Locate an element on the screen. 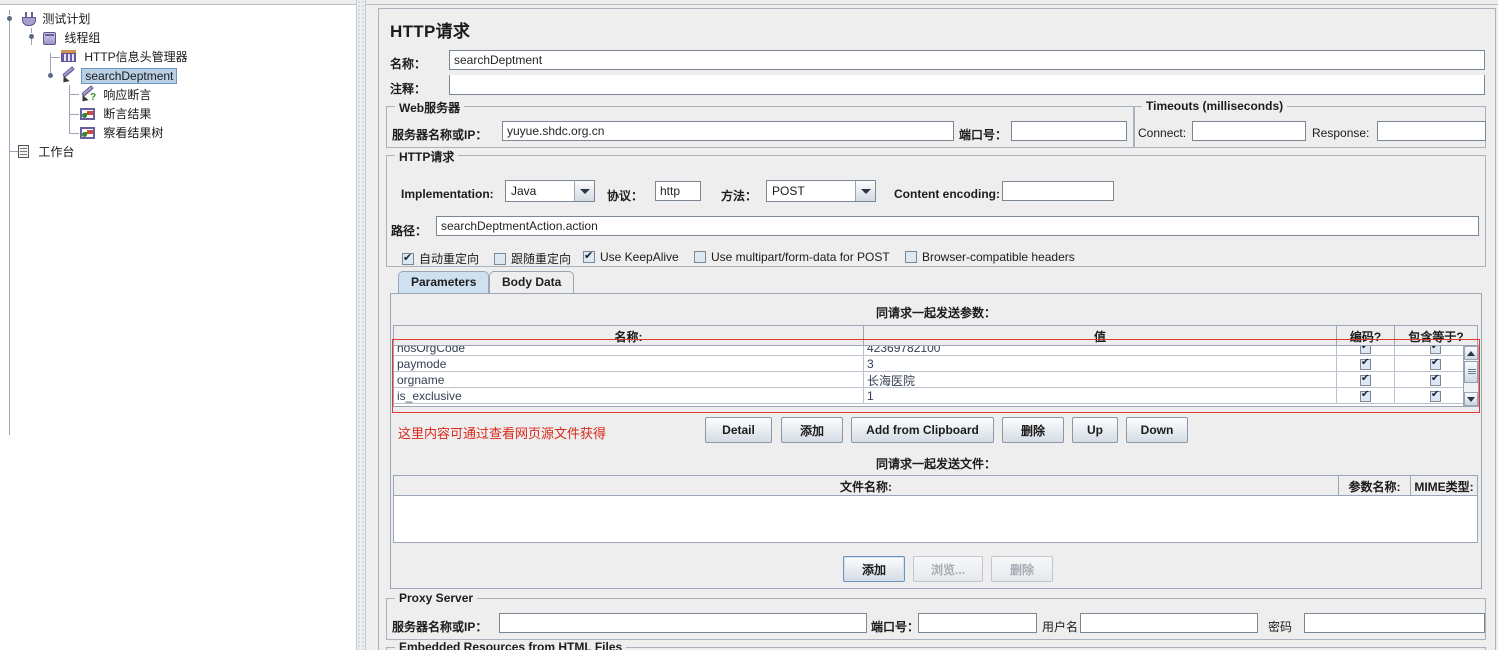 The height and width of the screenshot is (650, 1498). tree-node-assertion-results: 断言结果 is located at coordinates (116, 114).